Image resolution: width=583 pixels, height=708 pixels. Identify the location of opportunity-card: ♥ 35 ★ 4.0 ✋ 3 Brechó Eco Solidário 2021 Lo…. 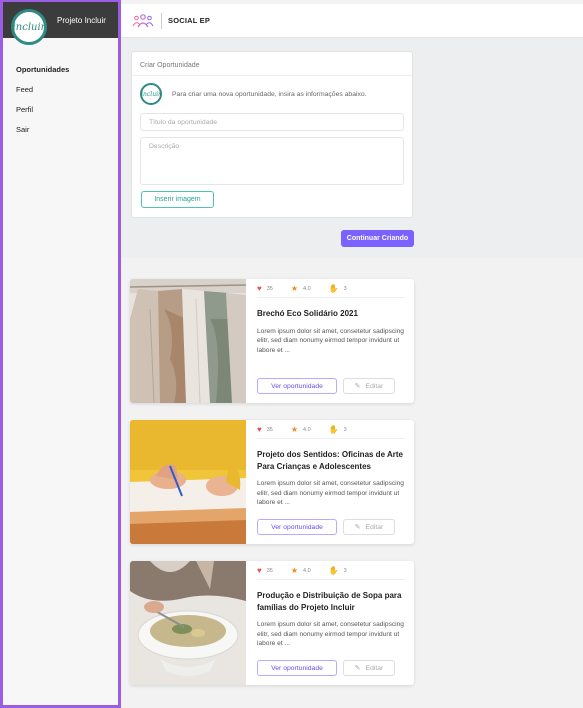
(272, 341).